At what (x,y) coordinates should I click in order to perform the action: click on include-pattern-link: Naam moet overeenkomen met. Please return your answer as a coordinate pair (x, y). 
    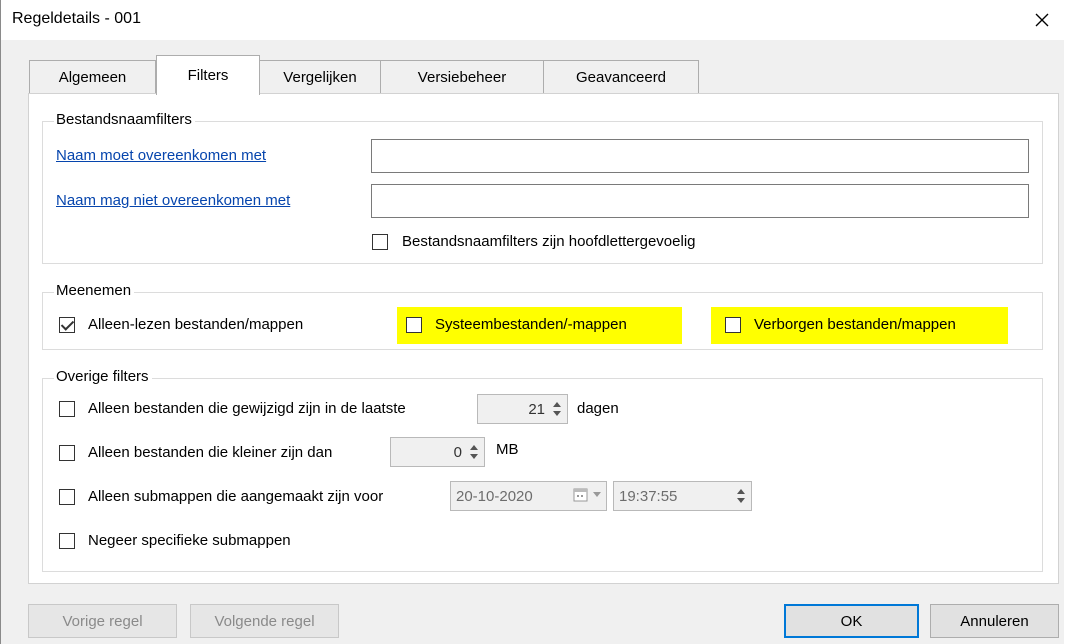
    Looking at the image, I should click on (161, 155).